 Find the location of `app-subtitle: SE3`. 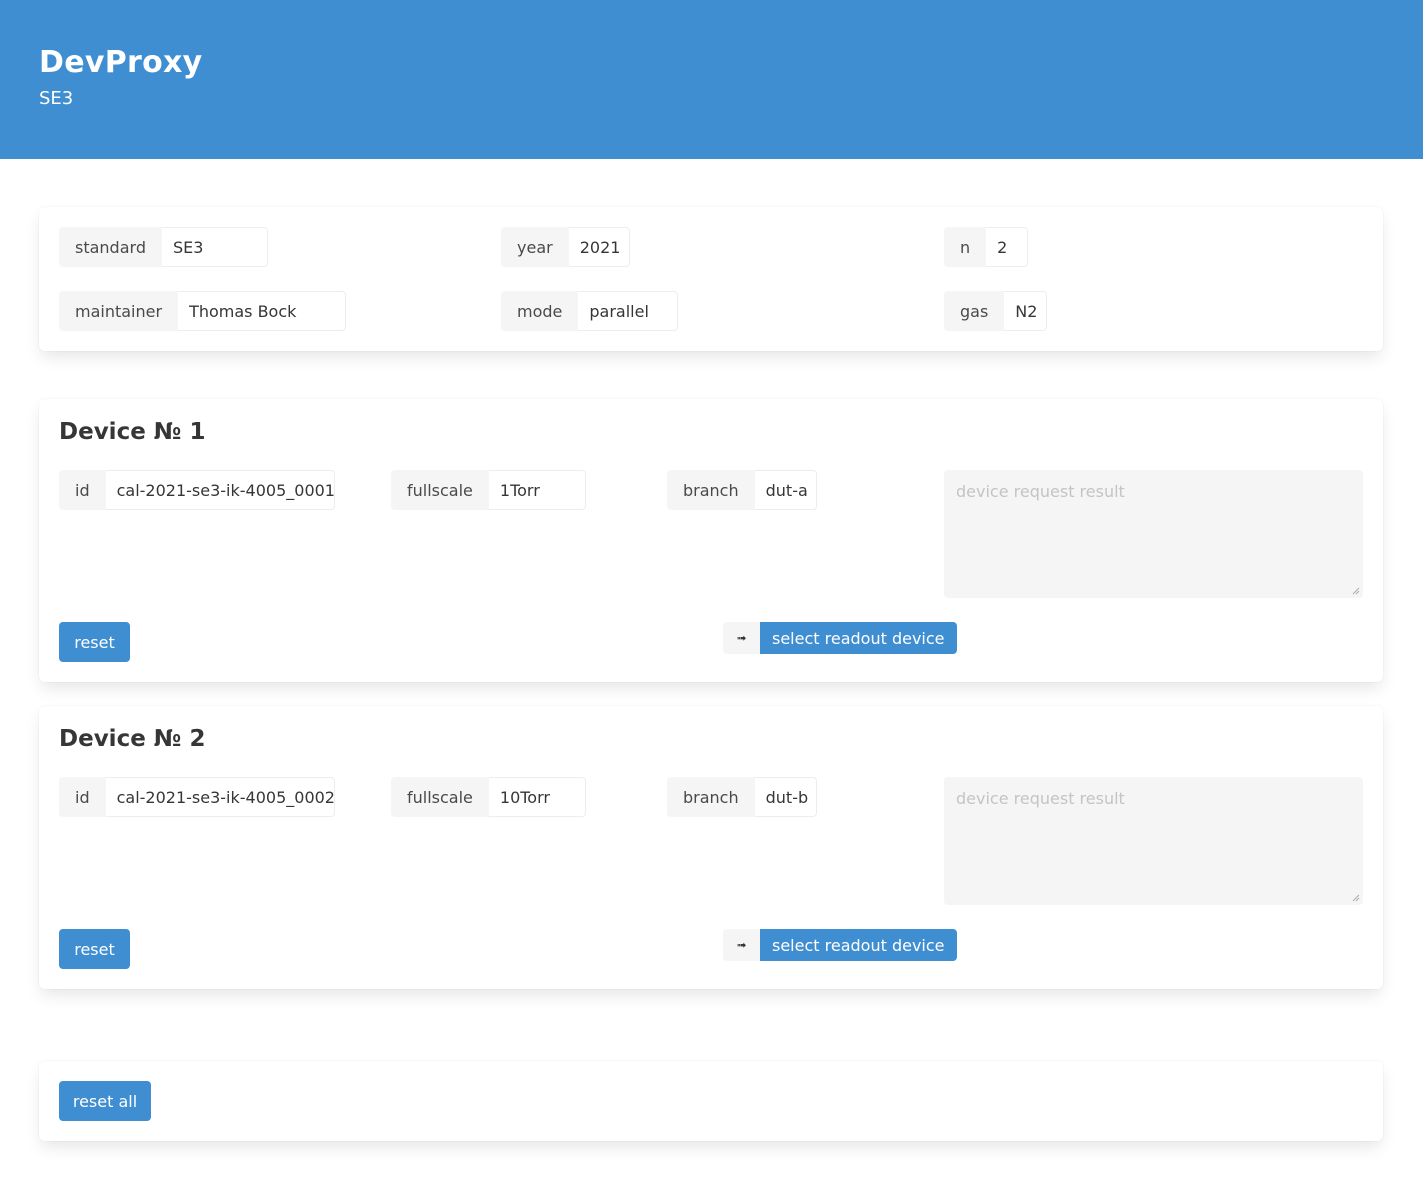

app-subtitle: SE3 is located at coordinates (56, 98).